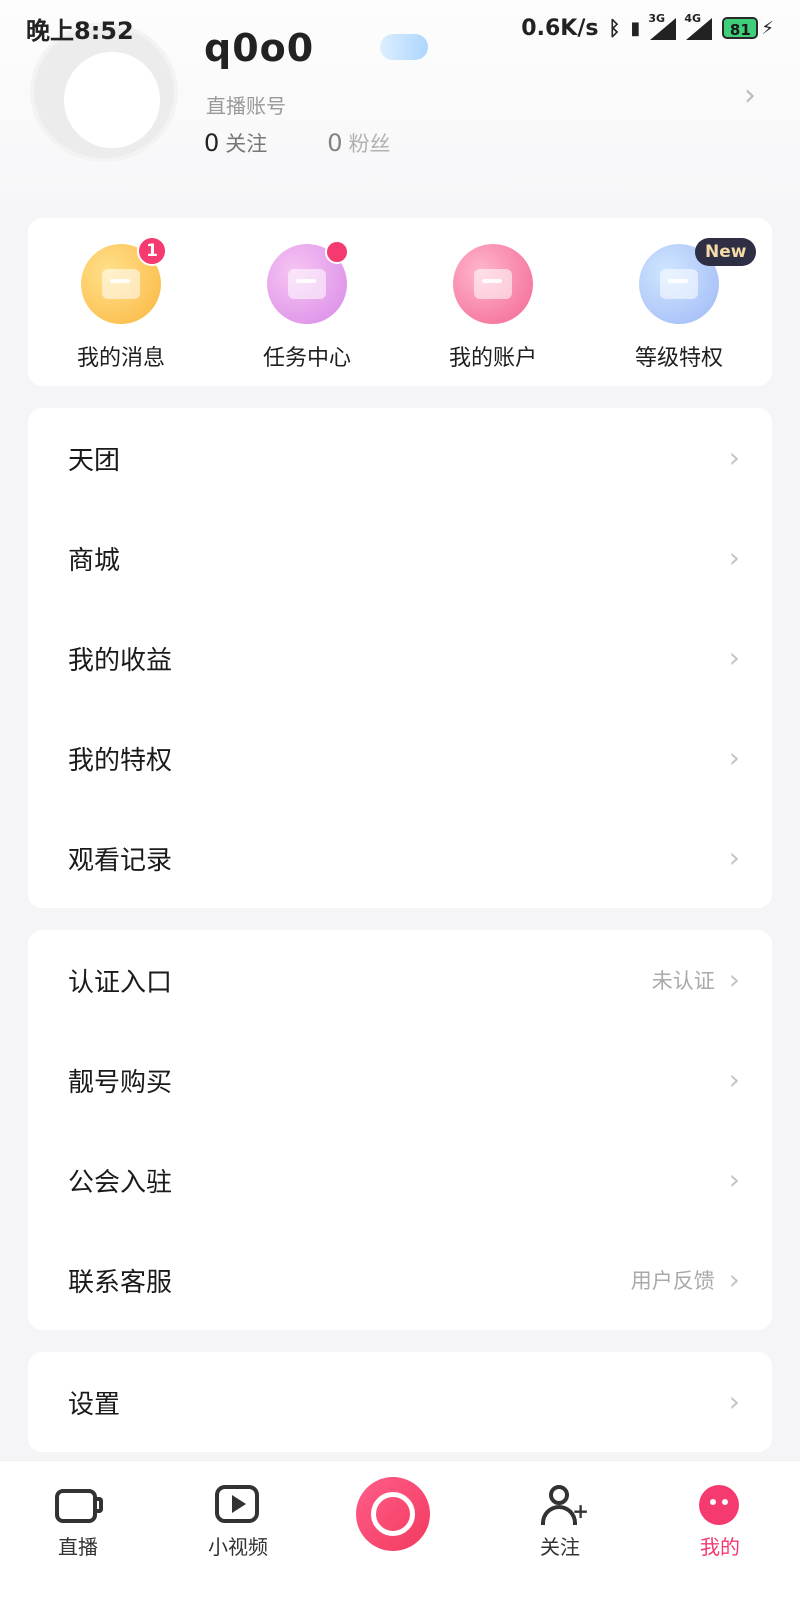 The width and height of the screenshot is (800, 1600). What do you see at coordinates (112, 100) in the screenshot?
I see `avatar-face-icon` at bounding box center [112, 100].